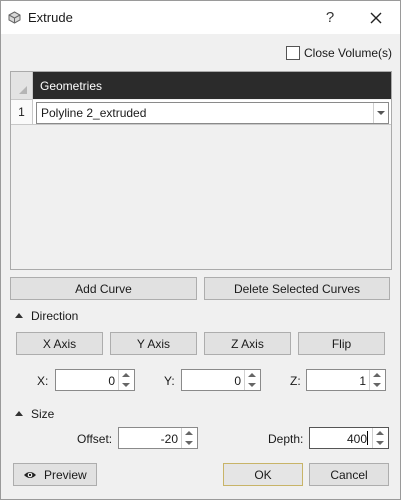 This screenshot has width=401, height=500. Describe the element at coordinates (286, 439) in the screenshot. I see `depth-label: Depth:` at that location.